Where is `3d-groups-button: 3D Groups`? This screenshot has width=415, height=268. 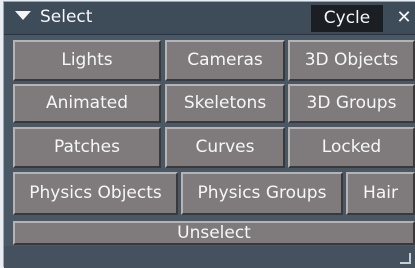
3d-groups-button: 3D Groups is located at coordinates (351, 103).